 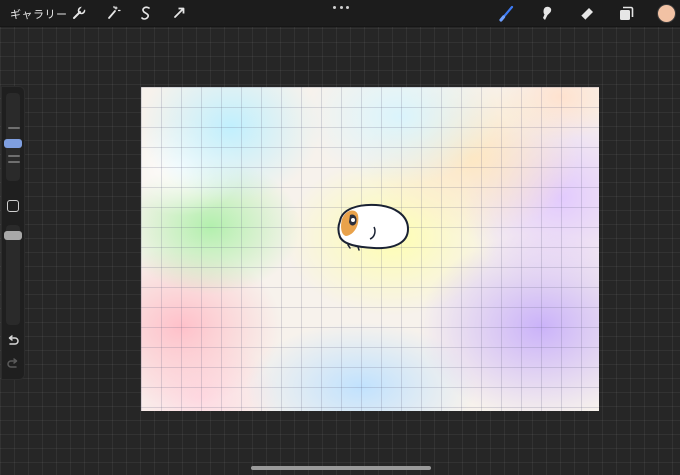 What do you see at coordinates (340, 13) in the screenshot?
I see `top-toolbar: ギャラリー` at bounding box center [340, 13].